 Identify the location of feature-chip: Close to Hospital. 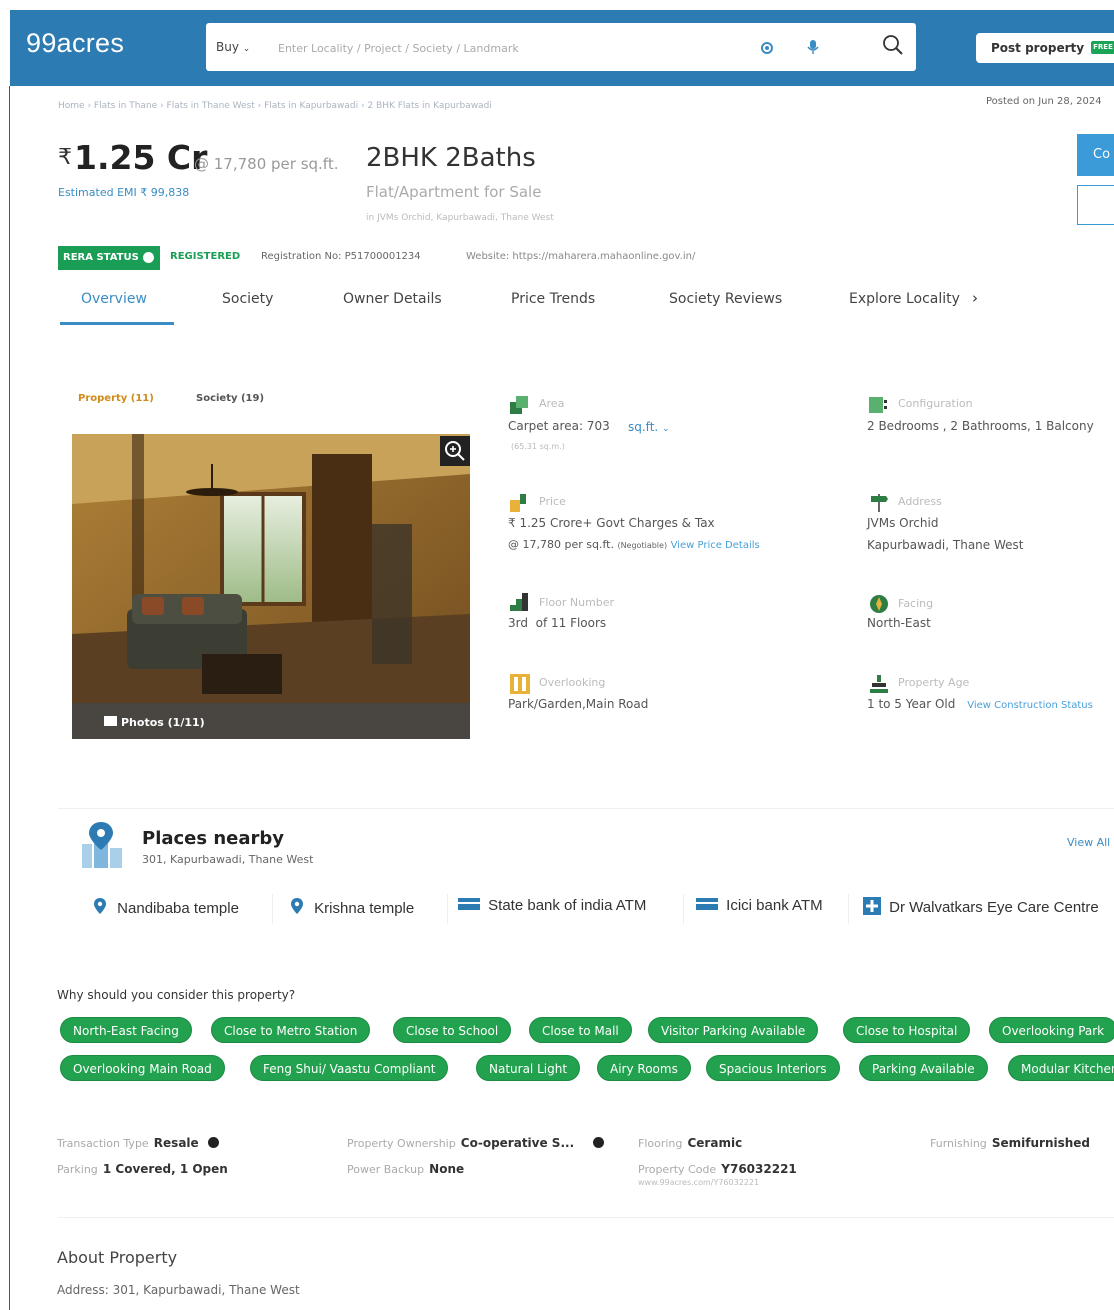
(907, 1030).